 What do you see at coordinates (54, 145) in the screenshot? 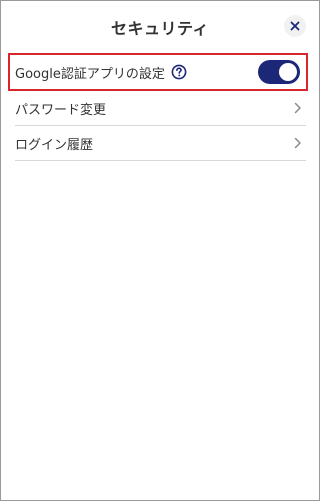
I see `settings-item-label: ログイン履歴` at bounding box center [54, 145].